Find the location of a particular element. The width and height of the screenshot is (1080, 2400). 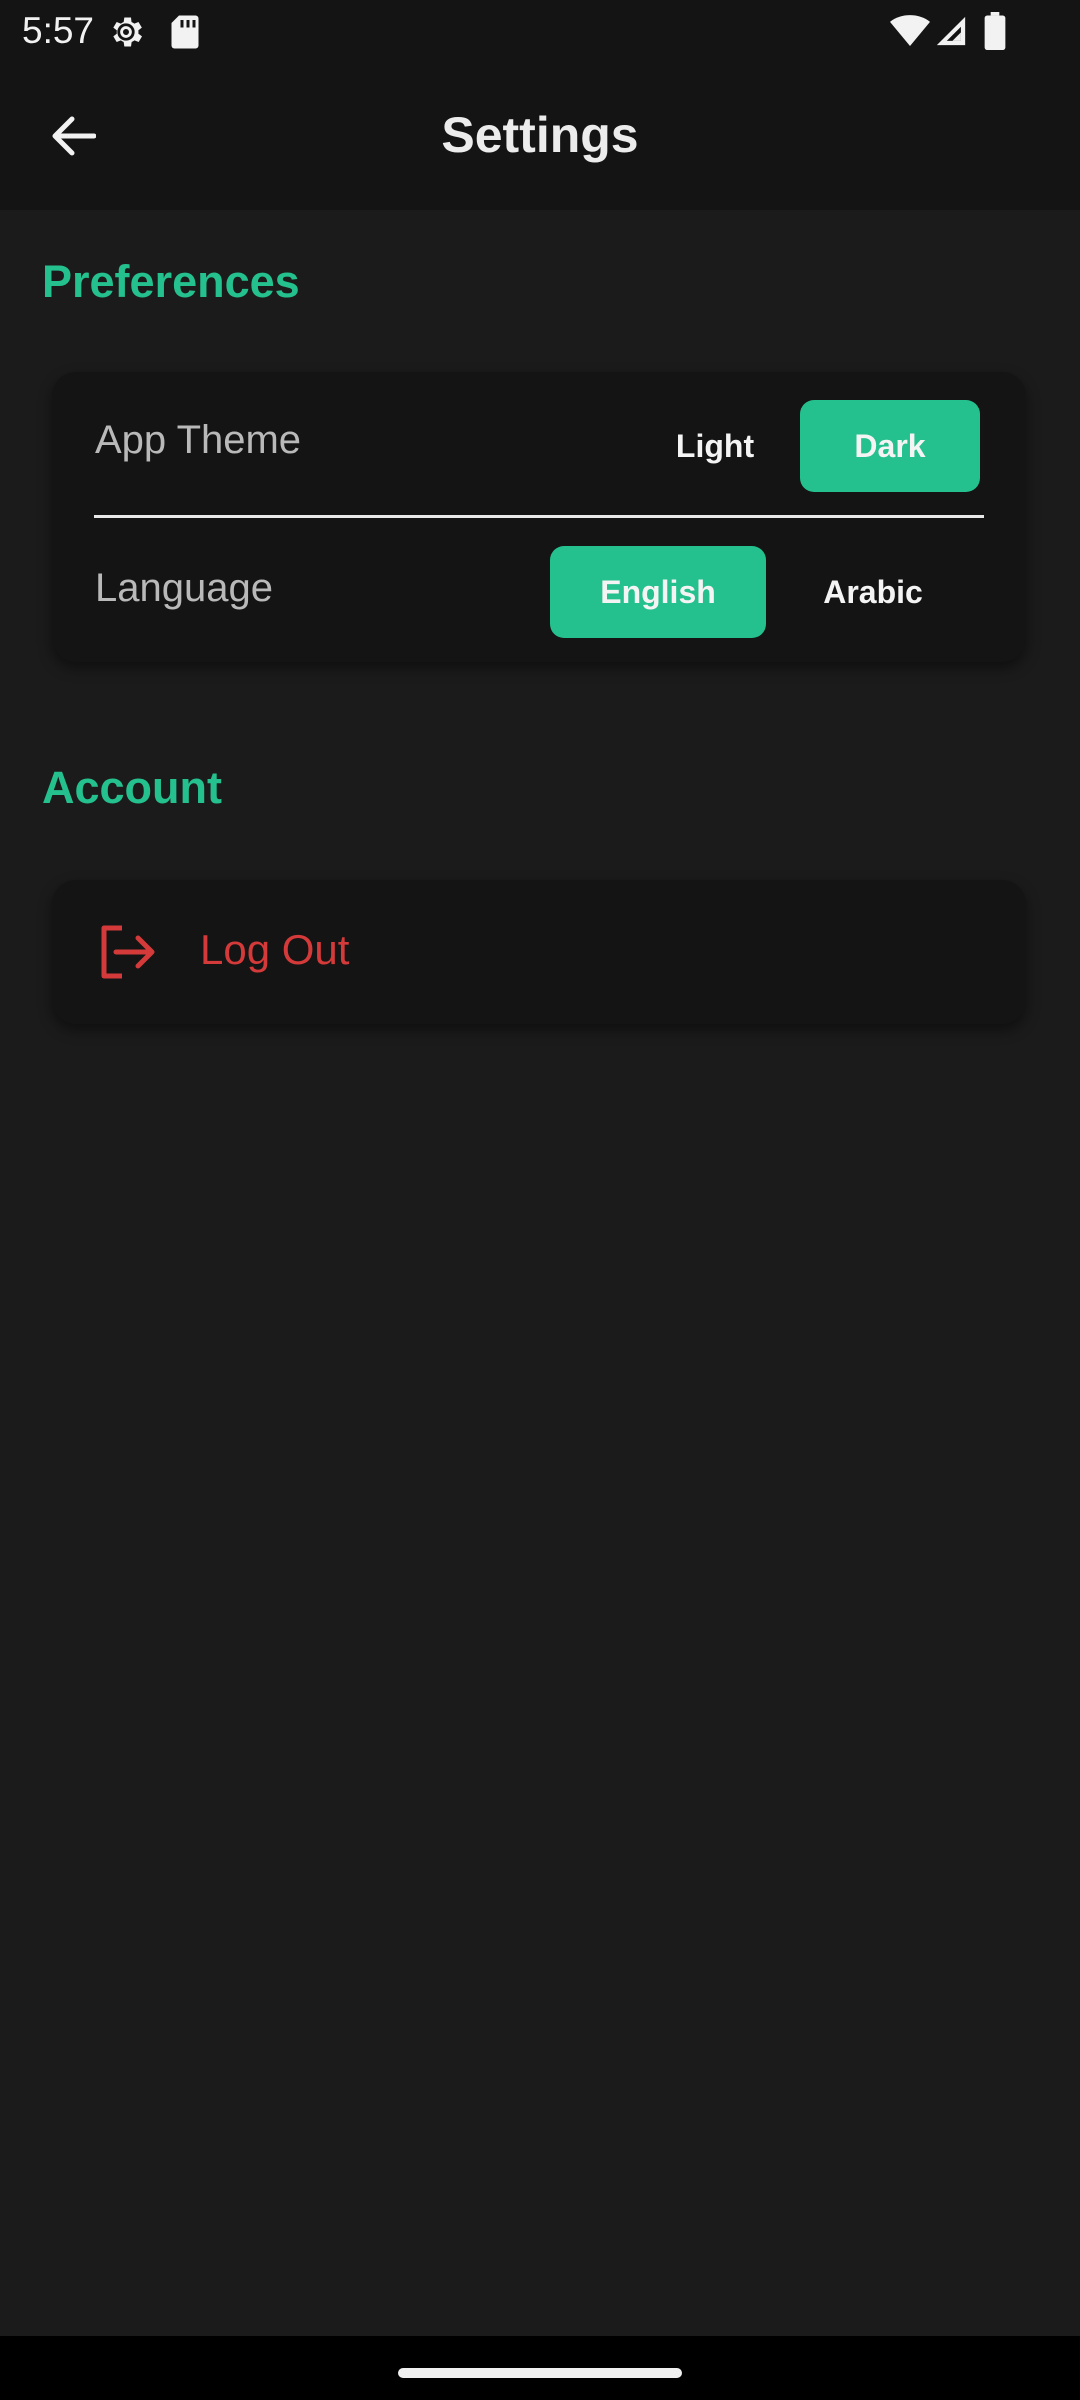

settings-gear-icon is located at coordinates (126, 34).